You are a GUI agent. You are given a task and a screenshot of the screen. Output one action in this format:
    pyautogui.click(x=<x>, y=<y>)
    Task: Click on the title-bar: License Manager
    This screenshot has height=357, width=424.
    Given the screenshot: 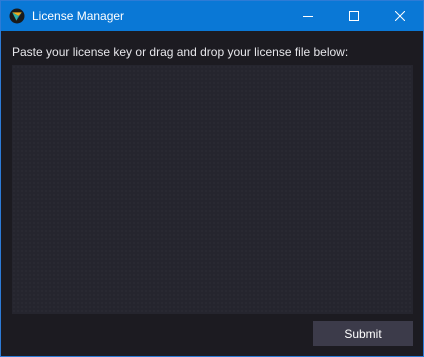 What is the action you would take?
    pyautogui.click(x=212, y=16)
    